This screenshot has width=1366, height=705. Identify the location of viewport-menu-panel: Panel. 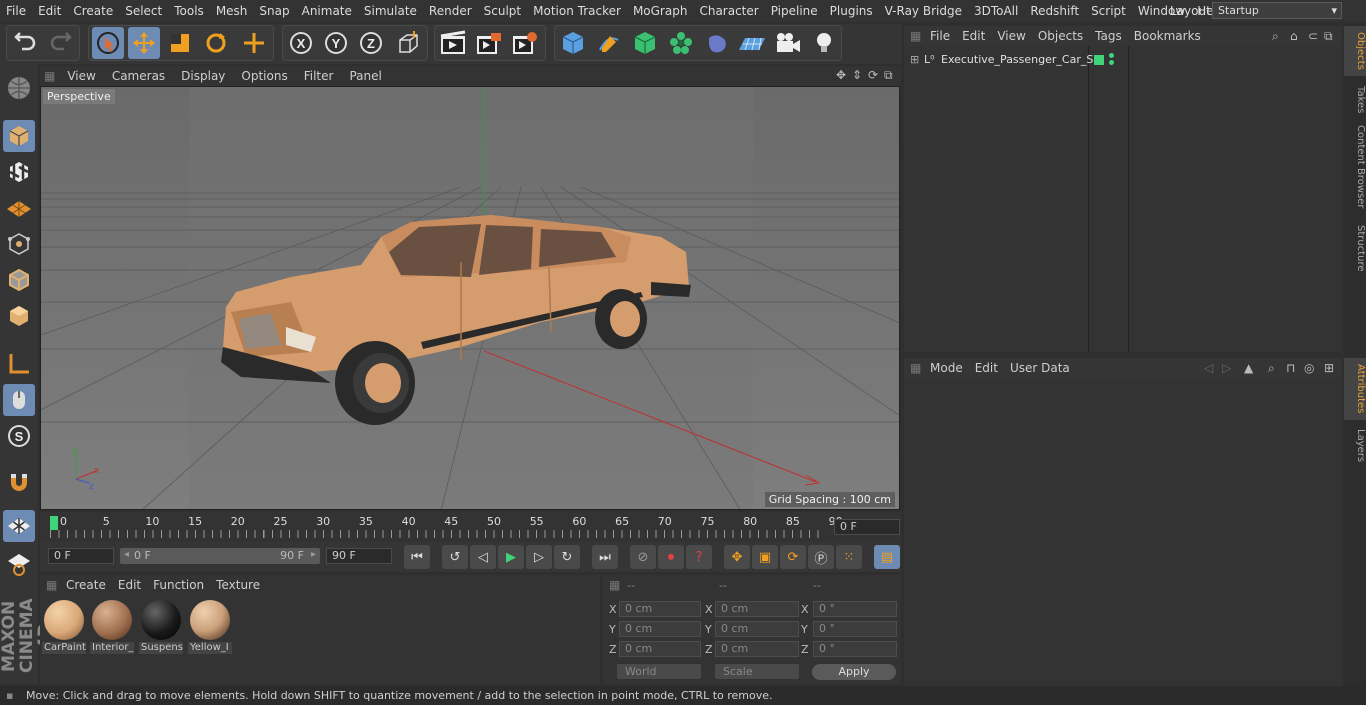
(365, 76).